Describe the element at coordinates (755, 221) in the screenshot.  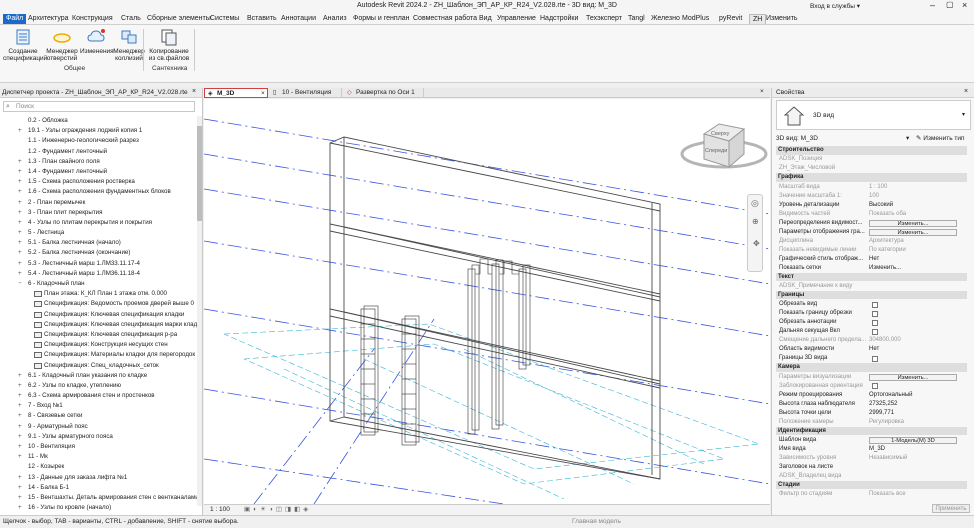
I see `zoom-icon: ⊕` at that location.